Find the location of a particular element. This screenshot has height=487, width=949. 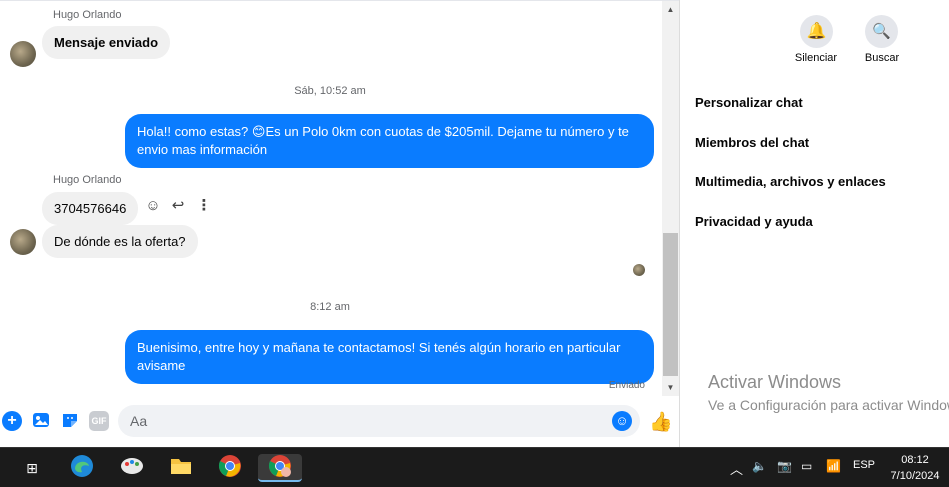

menu-item-members: Miembros del chat is located at coordinates (752, 142).